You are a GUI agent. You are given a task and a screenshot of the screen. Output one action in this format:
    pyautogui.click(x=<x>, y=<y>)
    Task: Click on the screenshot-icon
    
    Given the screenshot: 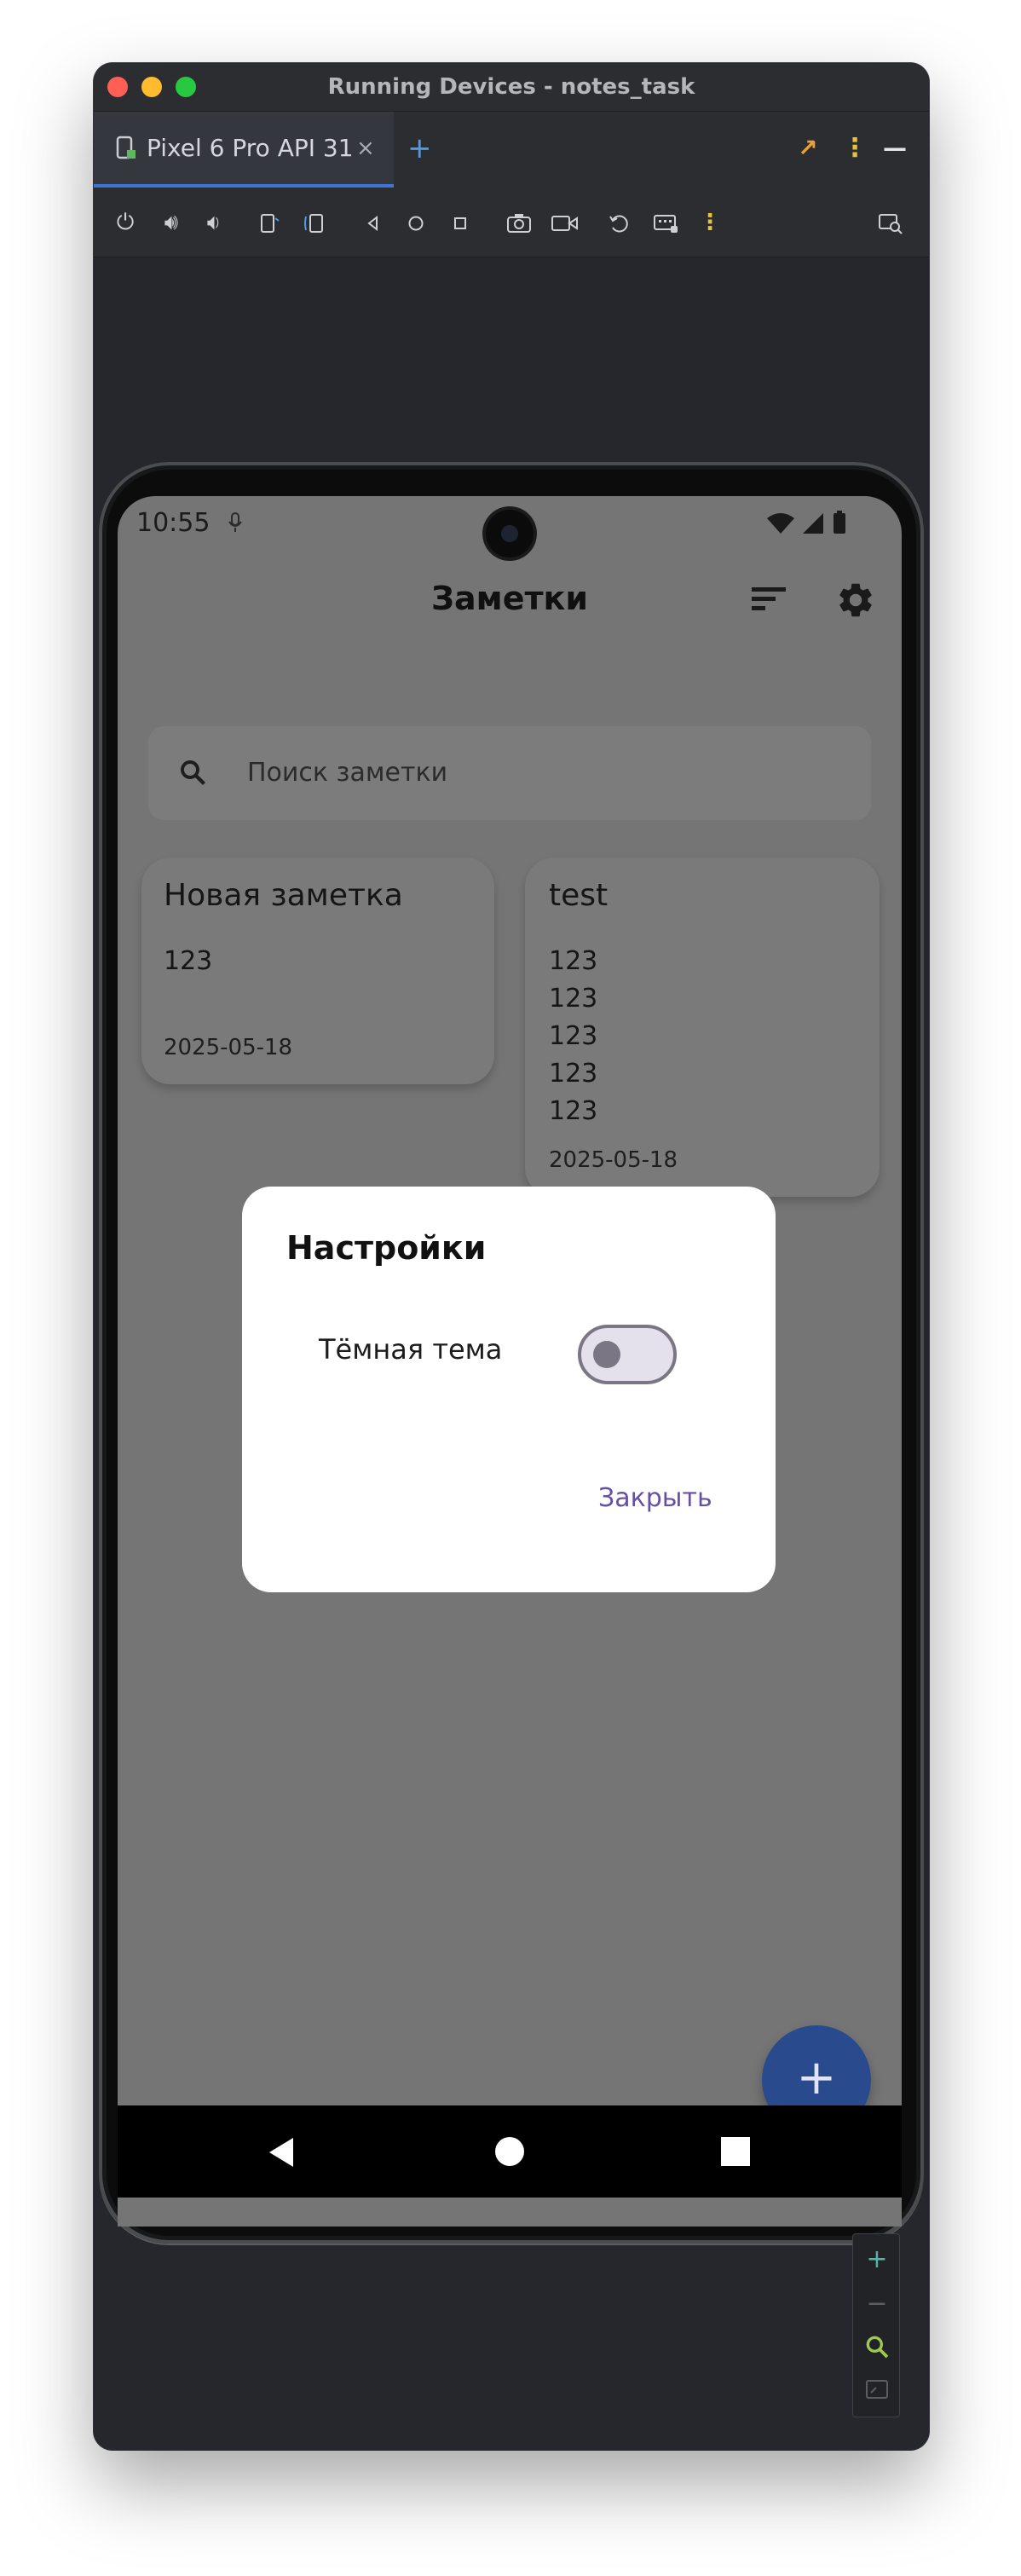 What is the action you would take?
    pyautogui.click(x=519, y=223)
    